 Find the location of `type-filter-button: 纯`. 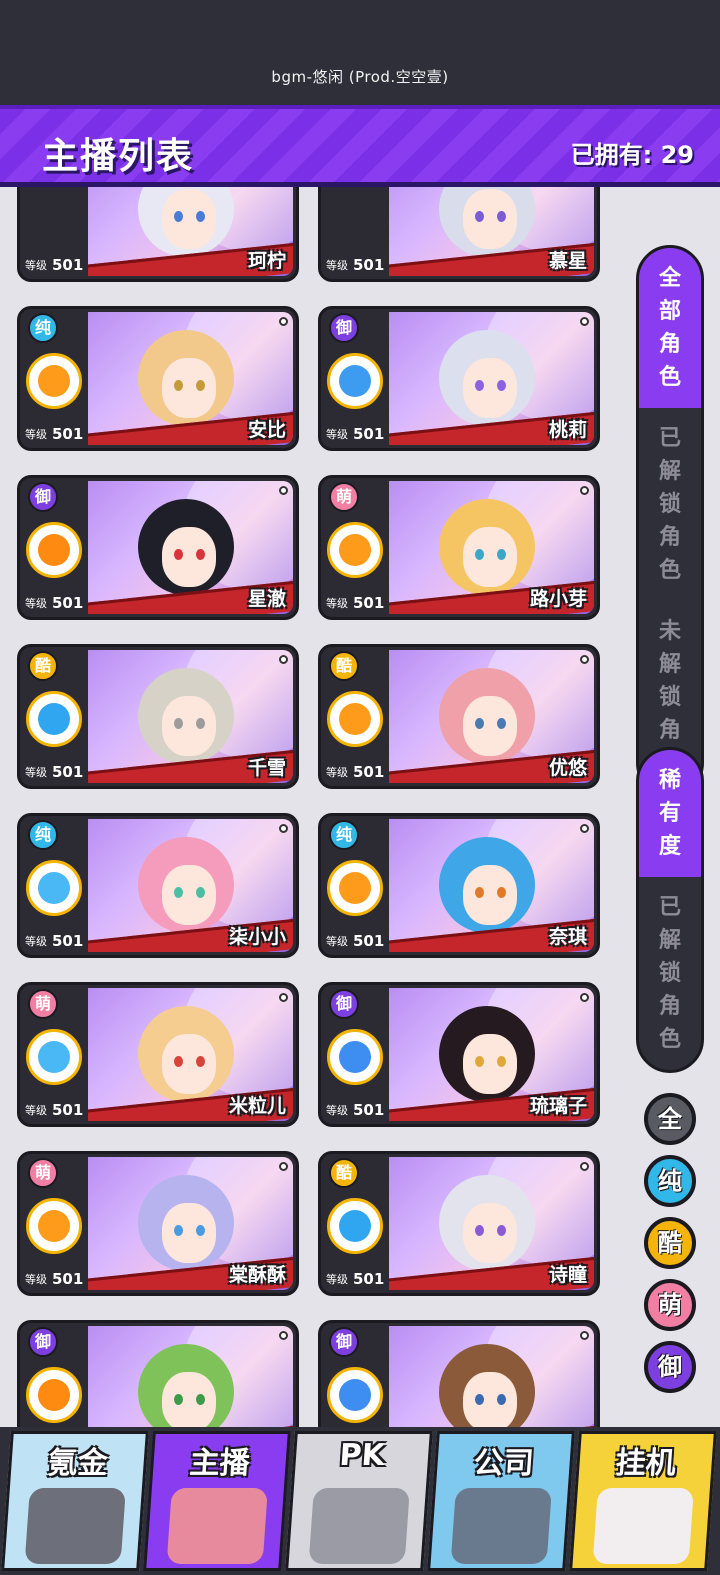

type-filter-button: 纯 is located at coordinates (670, 1181).